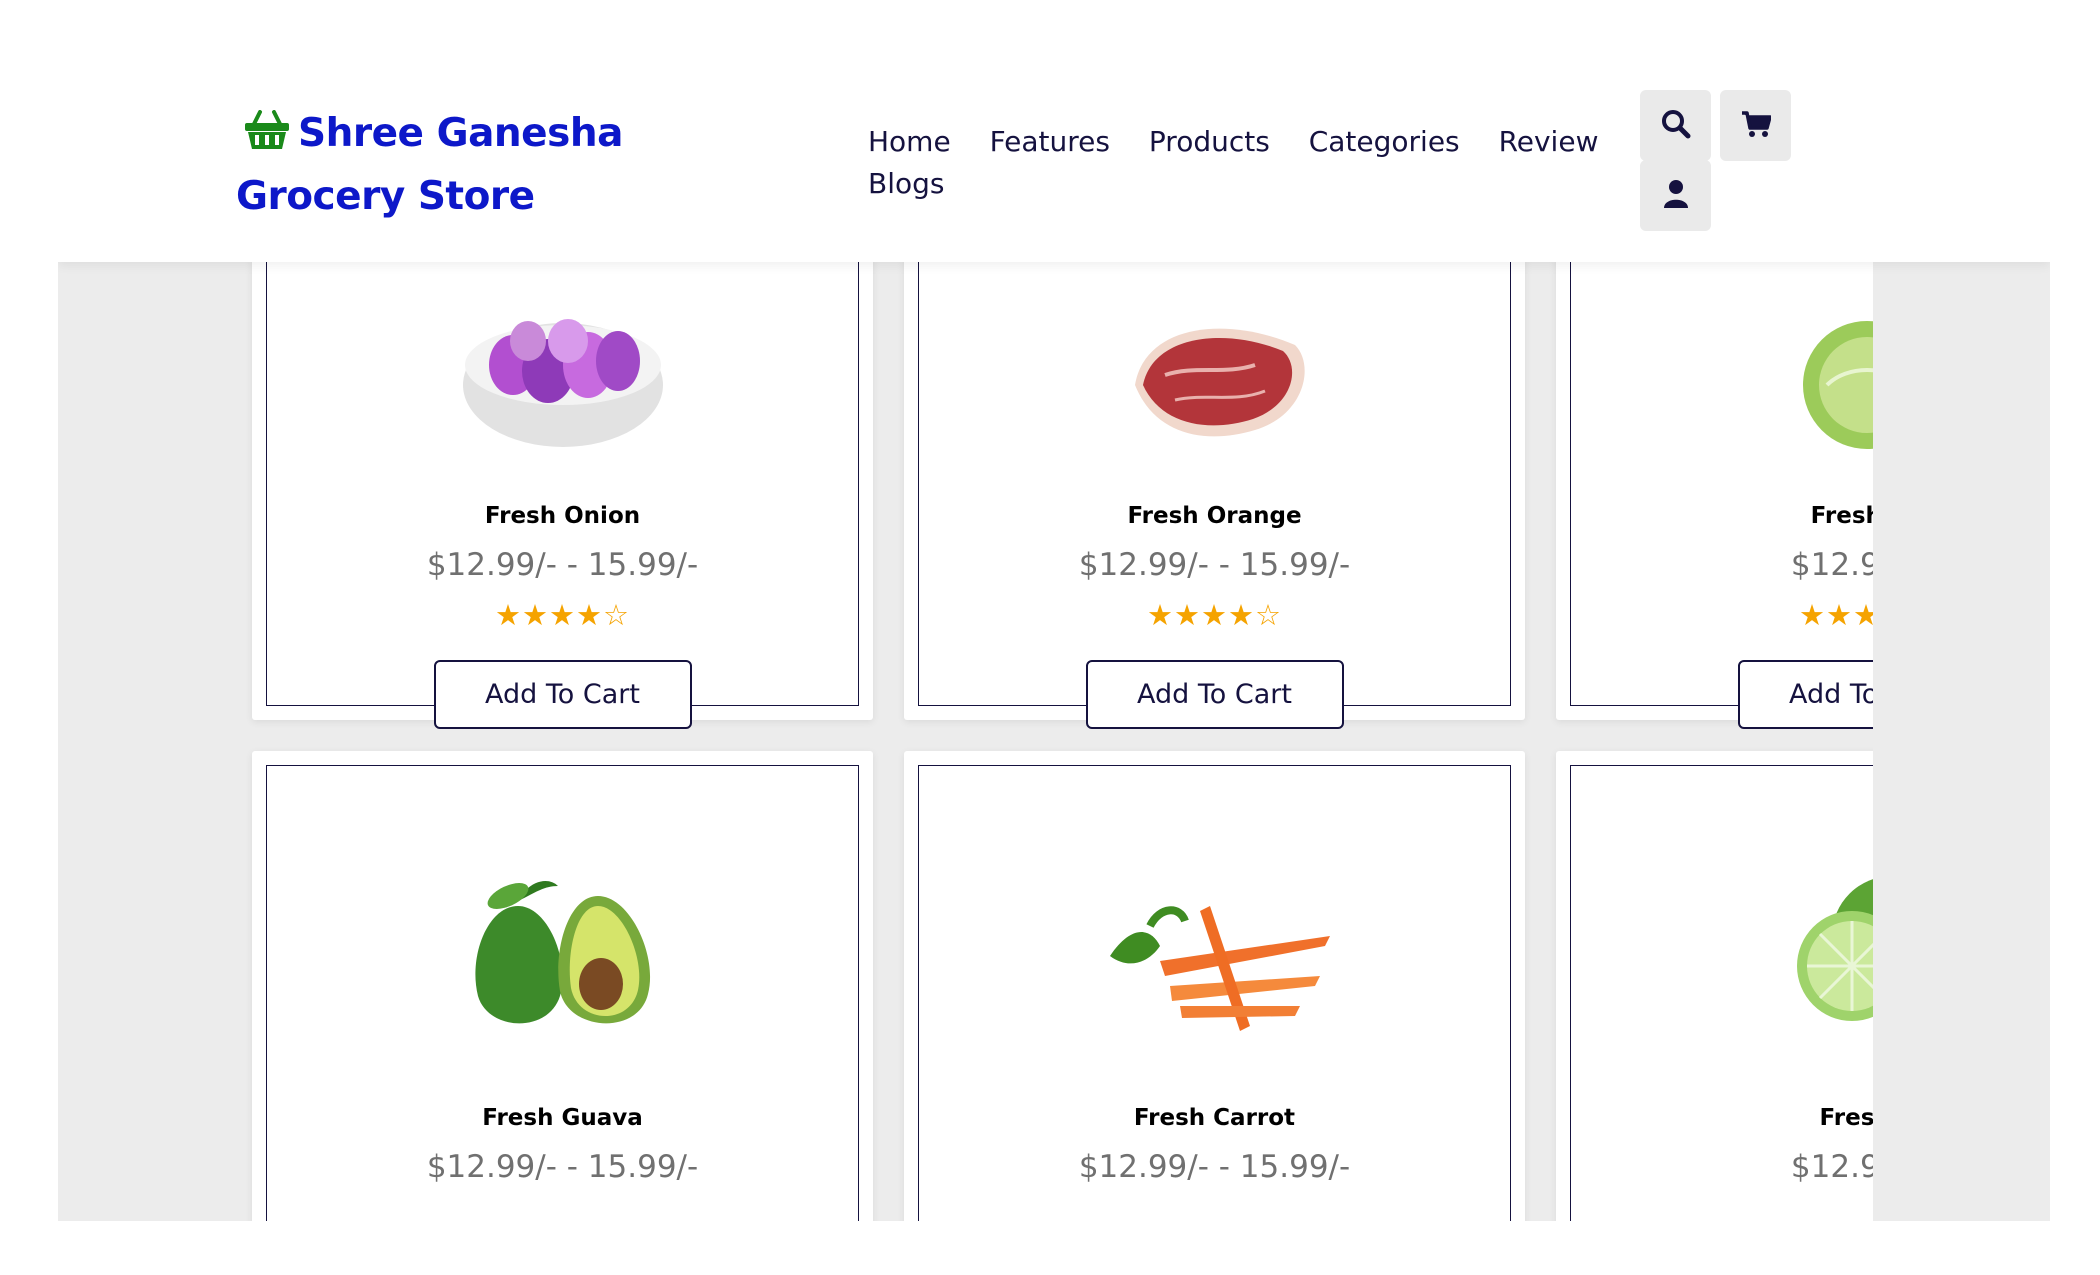  I want to click on product-name: Fresh Carrot, so click(1214, 1118).